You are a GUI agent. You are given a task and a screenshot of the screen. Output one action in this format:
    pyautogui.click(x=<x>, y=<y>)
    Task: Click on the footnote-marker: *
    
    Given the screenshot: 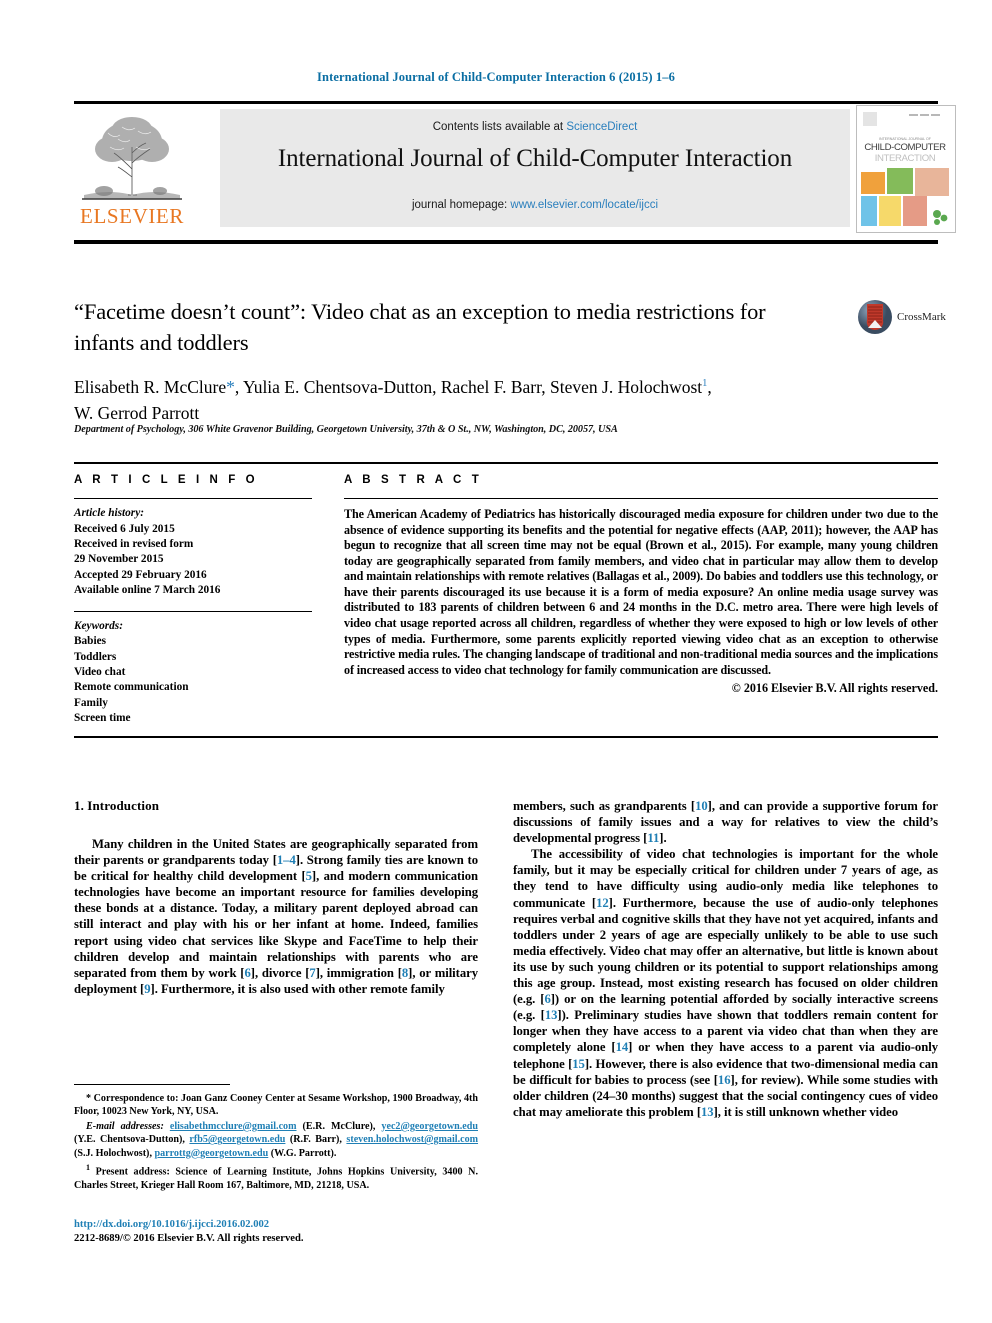 What is the action you would take?
    pyautogui.click(x=89, y=1098)
    